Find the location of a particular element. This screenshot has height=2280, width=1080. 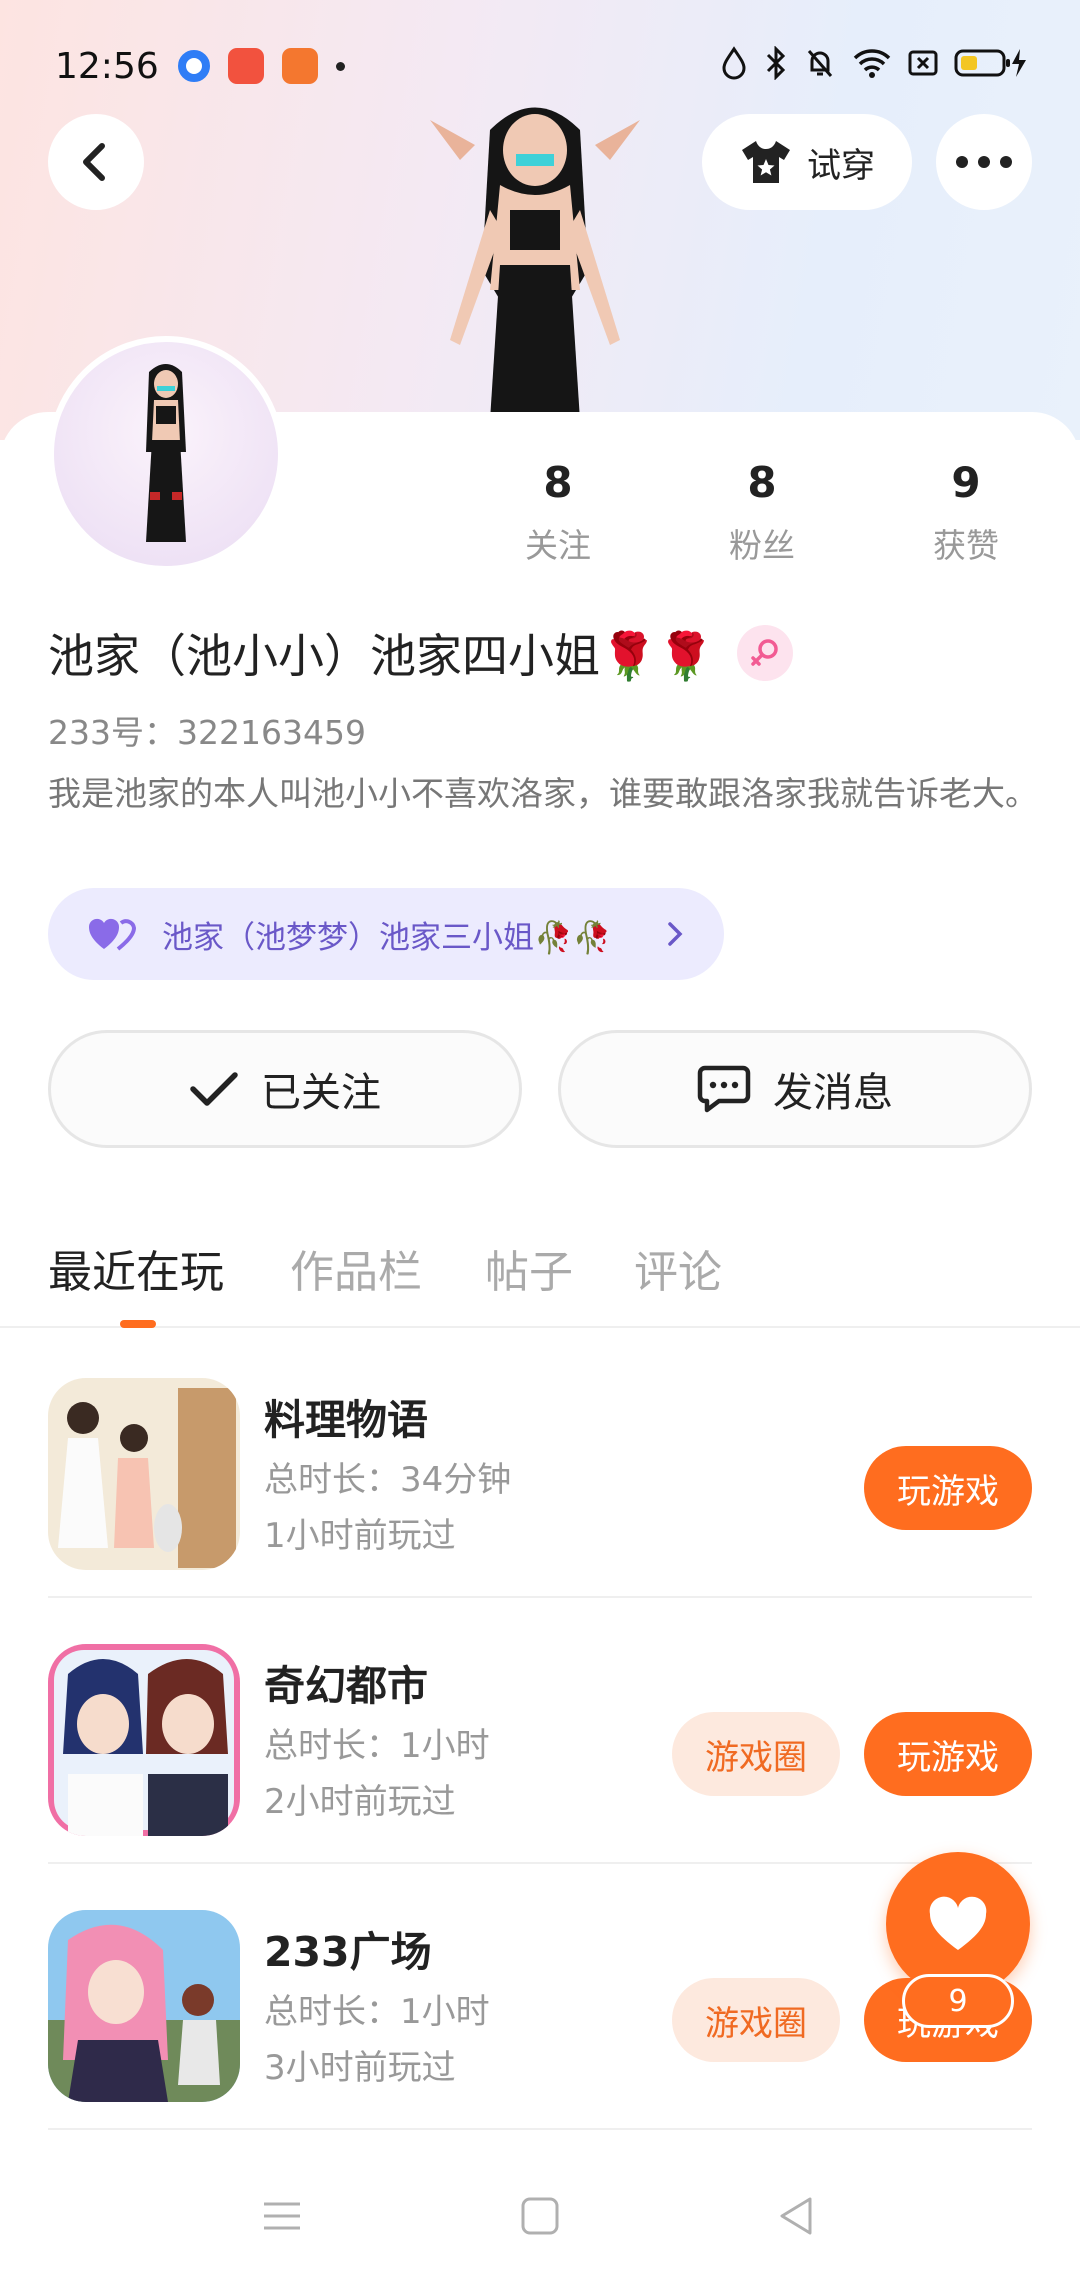

game-icon-233-plaza is located at coordinates (144, 2006).